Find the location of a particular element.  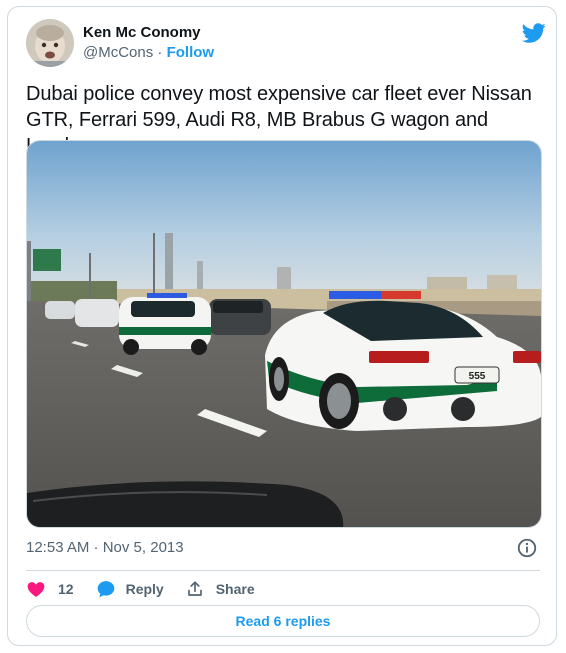

author-display-name: Ken Mc Conomy is located at coordinates (148, 33).